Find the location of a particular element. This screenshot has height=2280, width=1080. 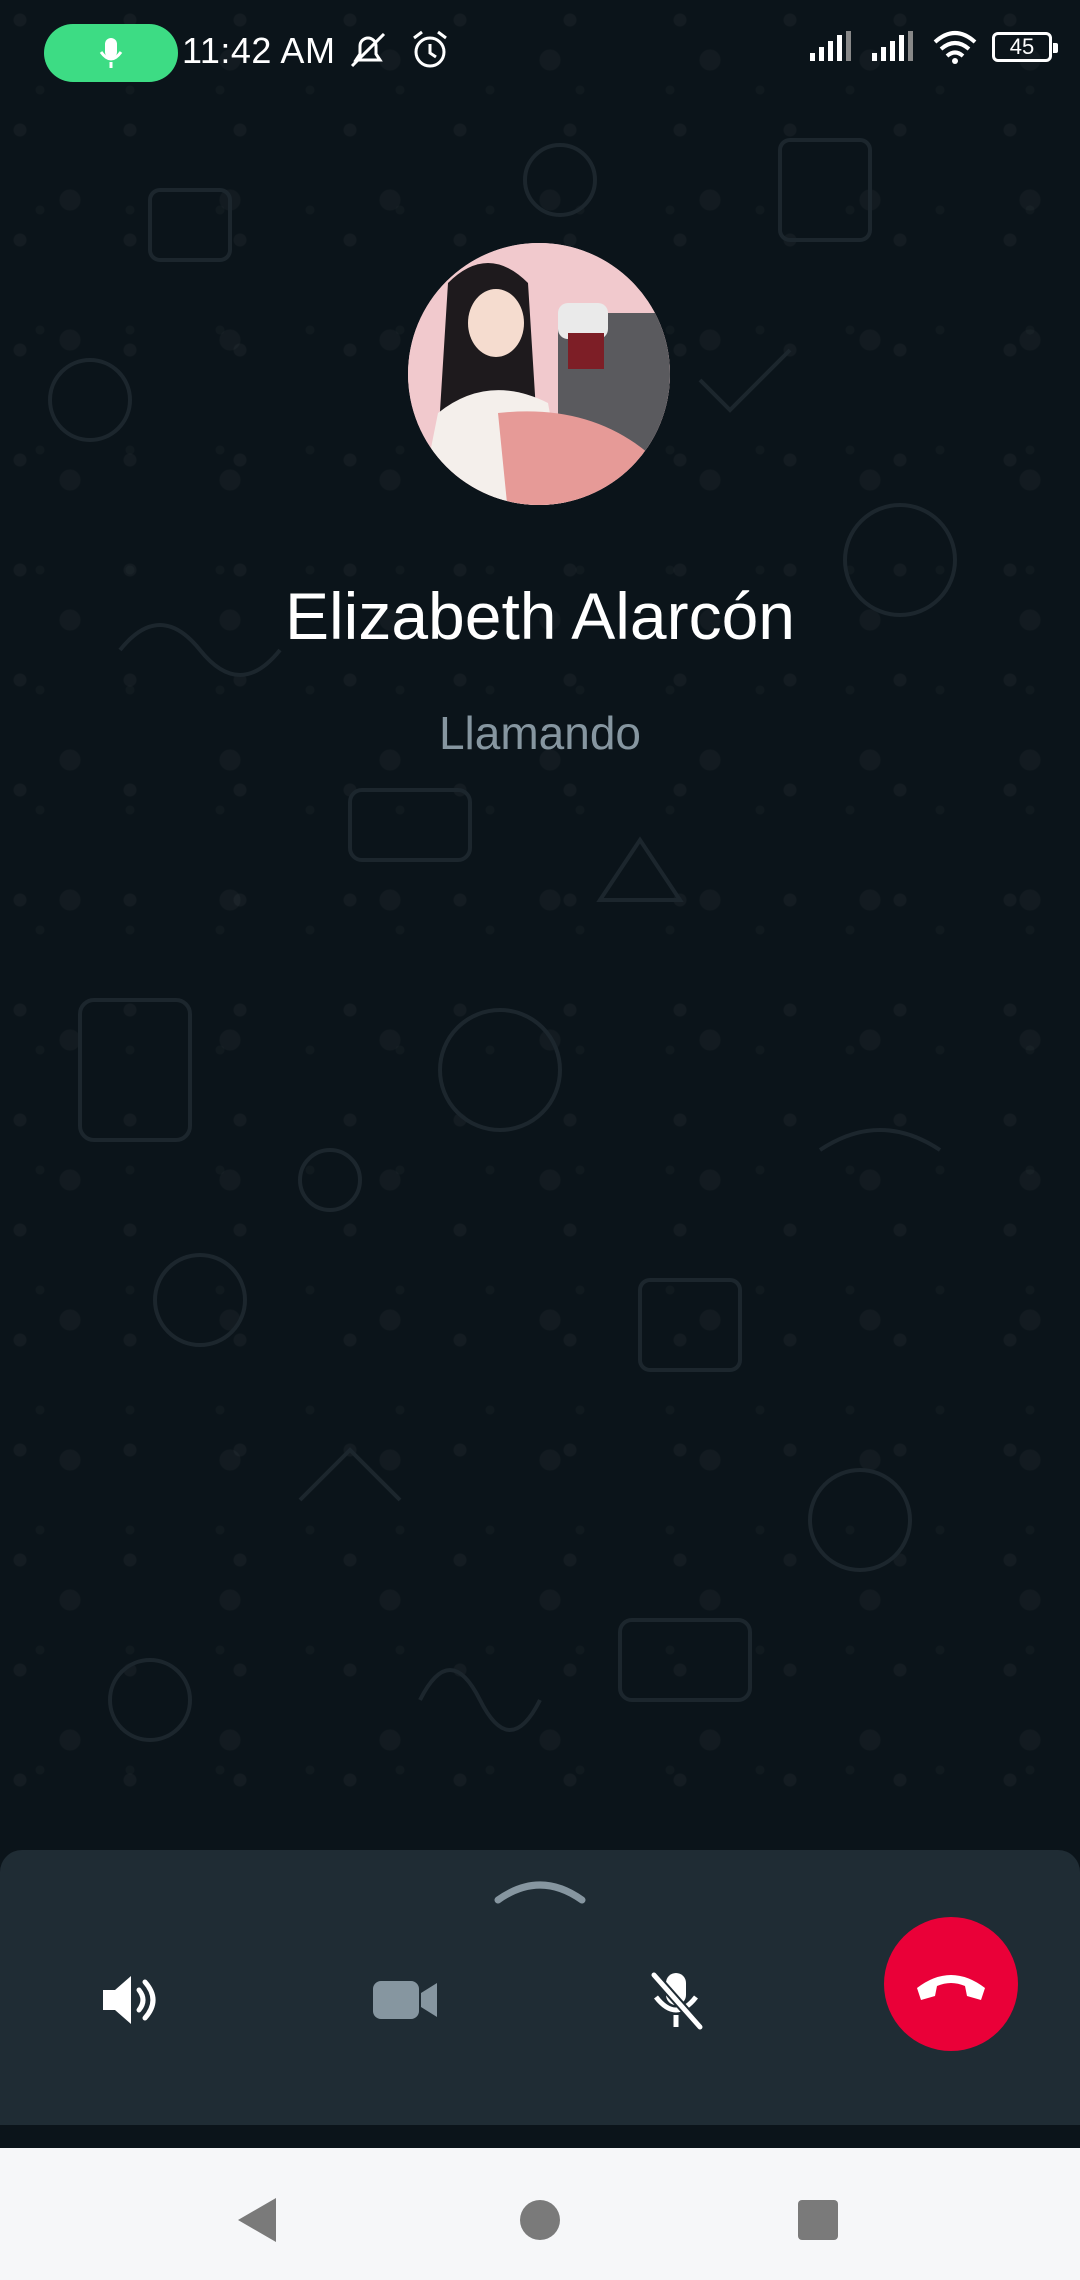

end-call-icon is located at coordinates (951, 1987).